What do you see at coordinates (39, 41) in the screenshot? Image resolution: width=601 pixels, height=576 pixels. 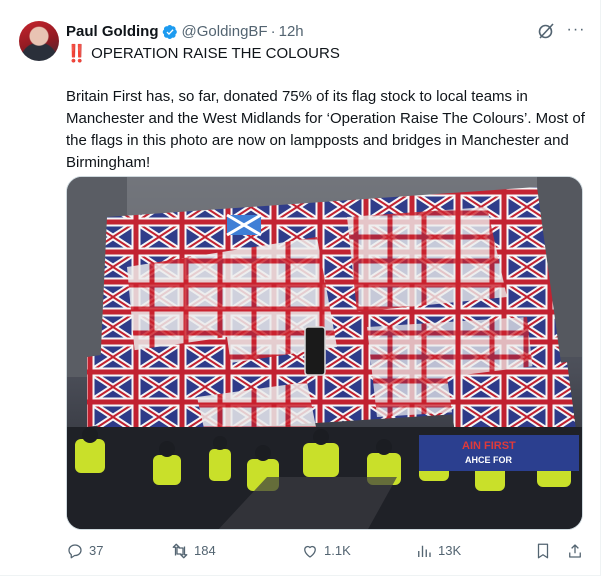 I see `avatar` at bounding box center [39, 41].